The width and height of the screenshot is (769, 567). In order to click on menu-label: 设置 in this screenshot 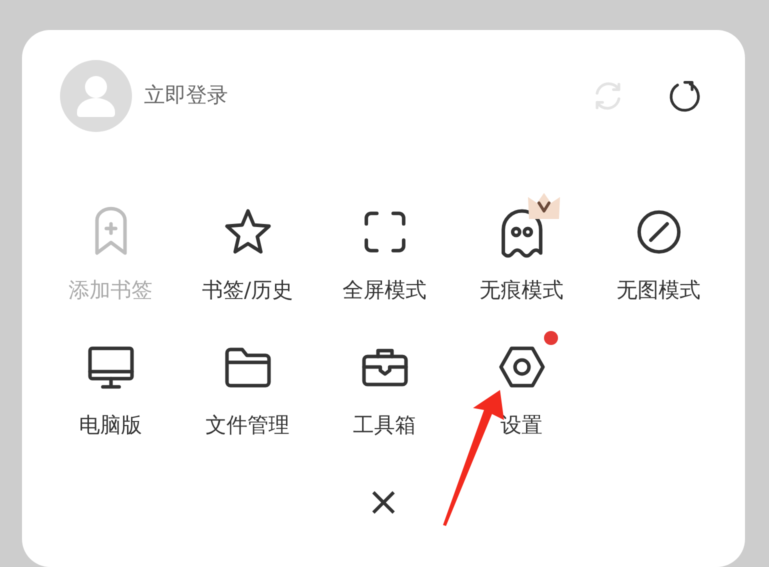, I will do `click(521, 425)`.